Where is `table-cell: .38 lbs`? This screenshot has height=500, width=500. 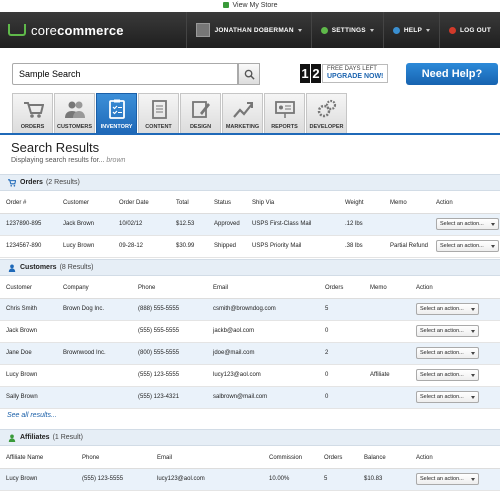 table-cell: .38 lbs is located at coordinates (361, 246).